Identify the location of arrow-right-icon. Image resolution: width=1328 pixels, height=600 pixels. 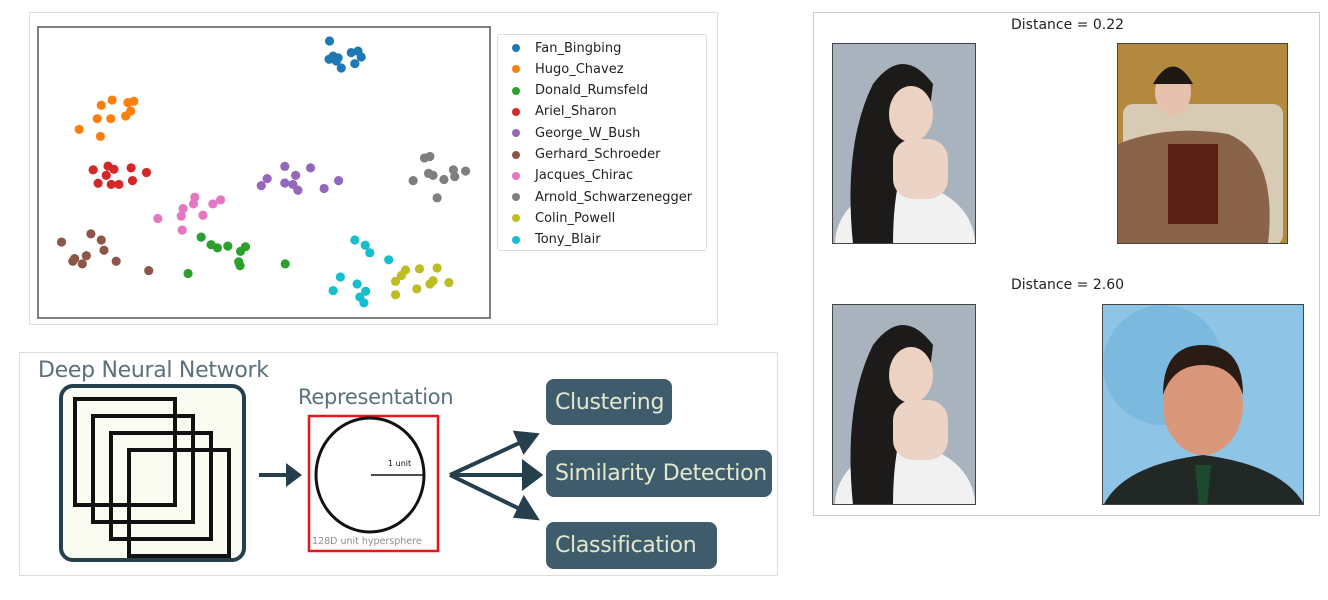
(280, 475).